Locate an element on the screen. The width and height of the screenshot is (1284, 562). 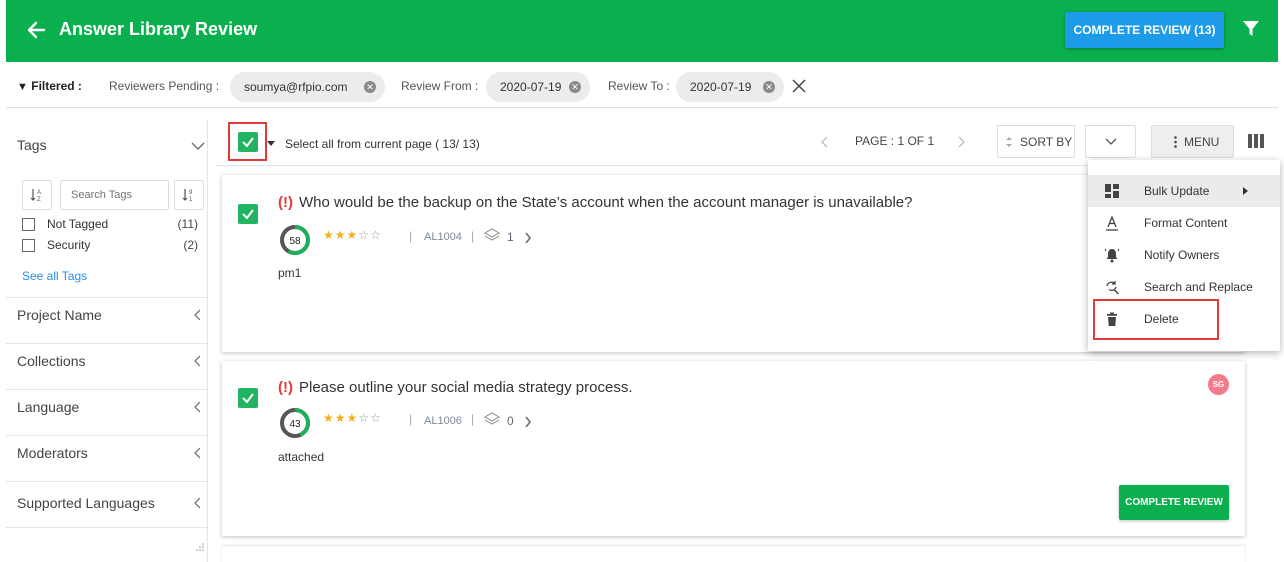
sidebar-section-moderators: Moderators is located at coordinates (107, 459).